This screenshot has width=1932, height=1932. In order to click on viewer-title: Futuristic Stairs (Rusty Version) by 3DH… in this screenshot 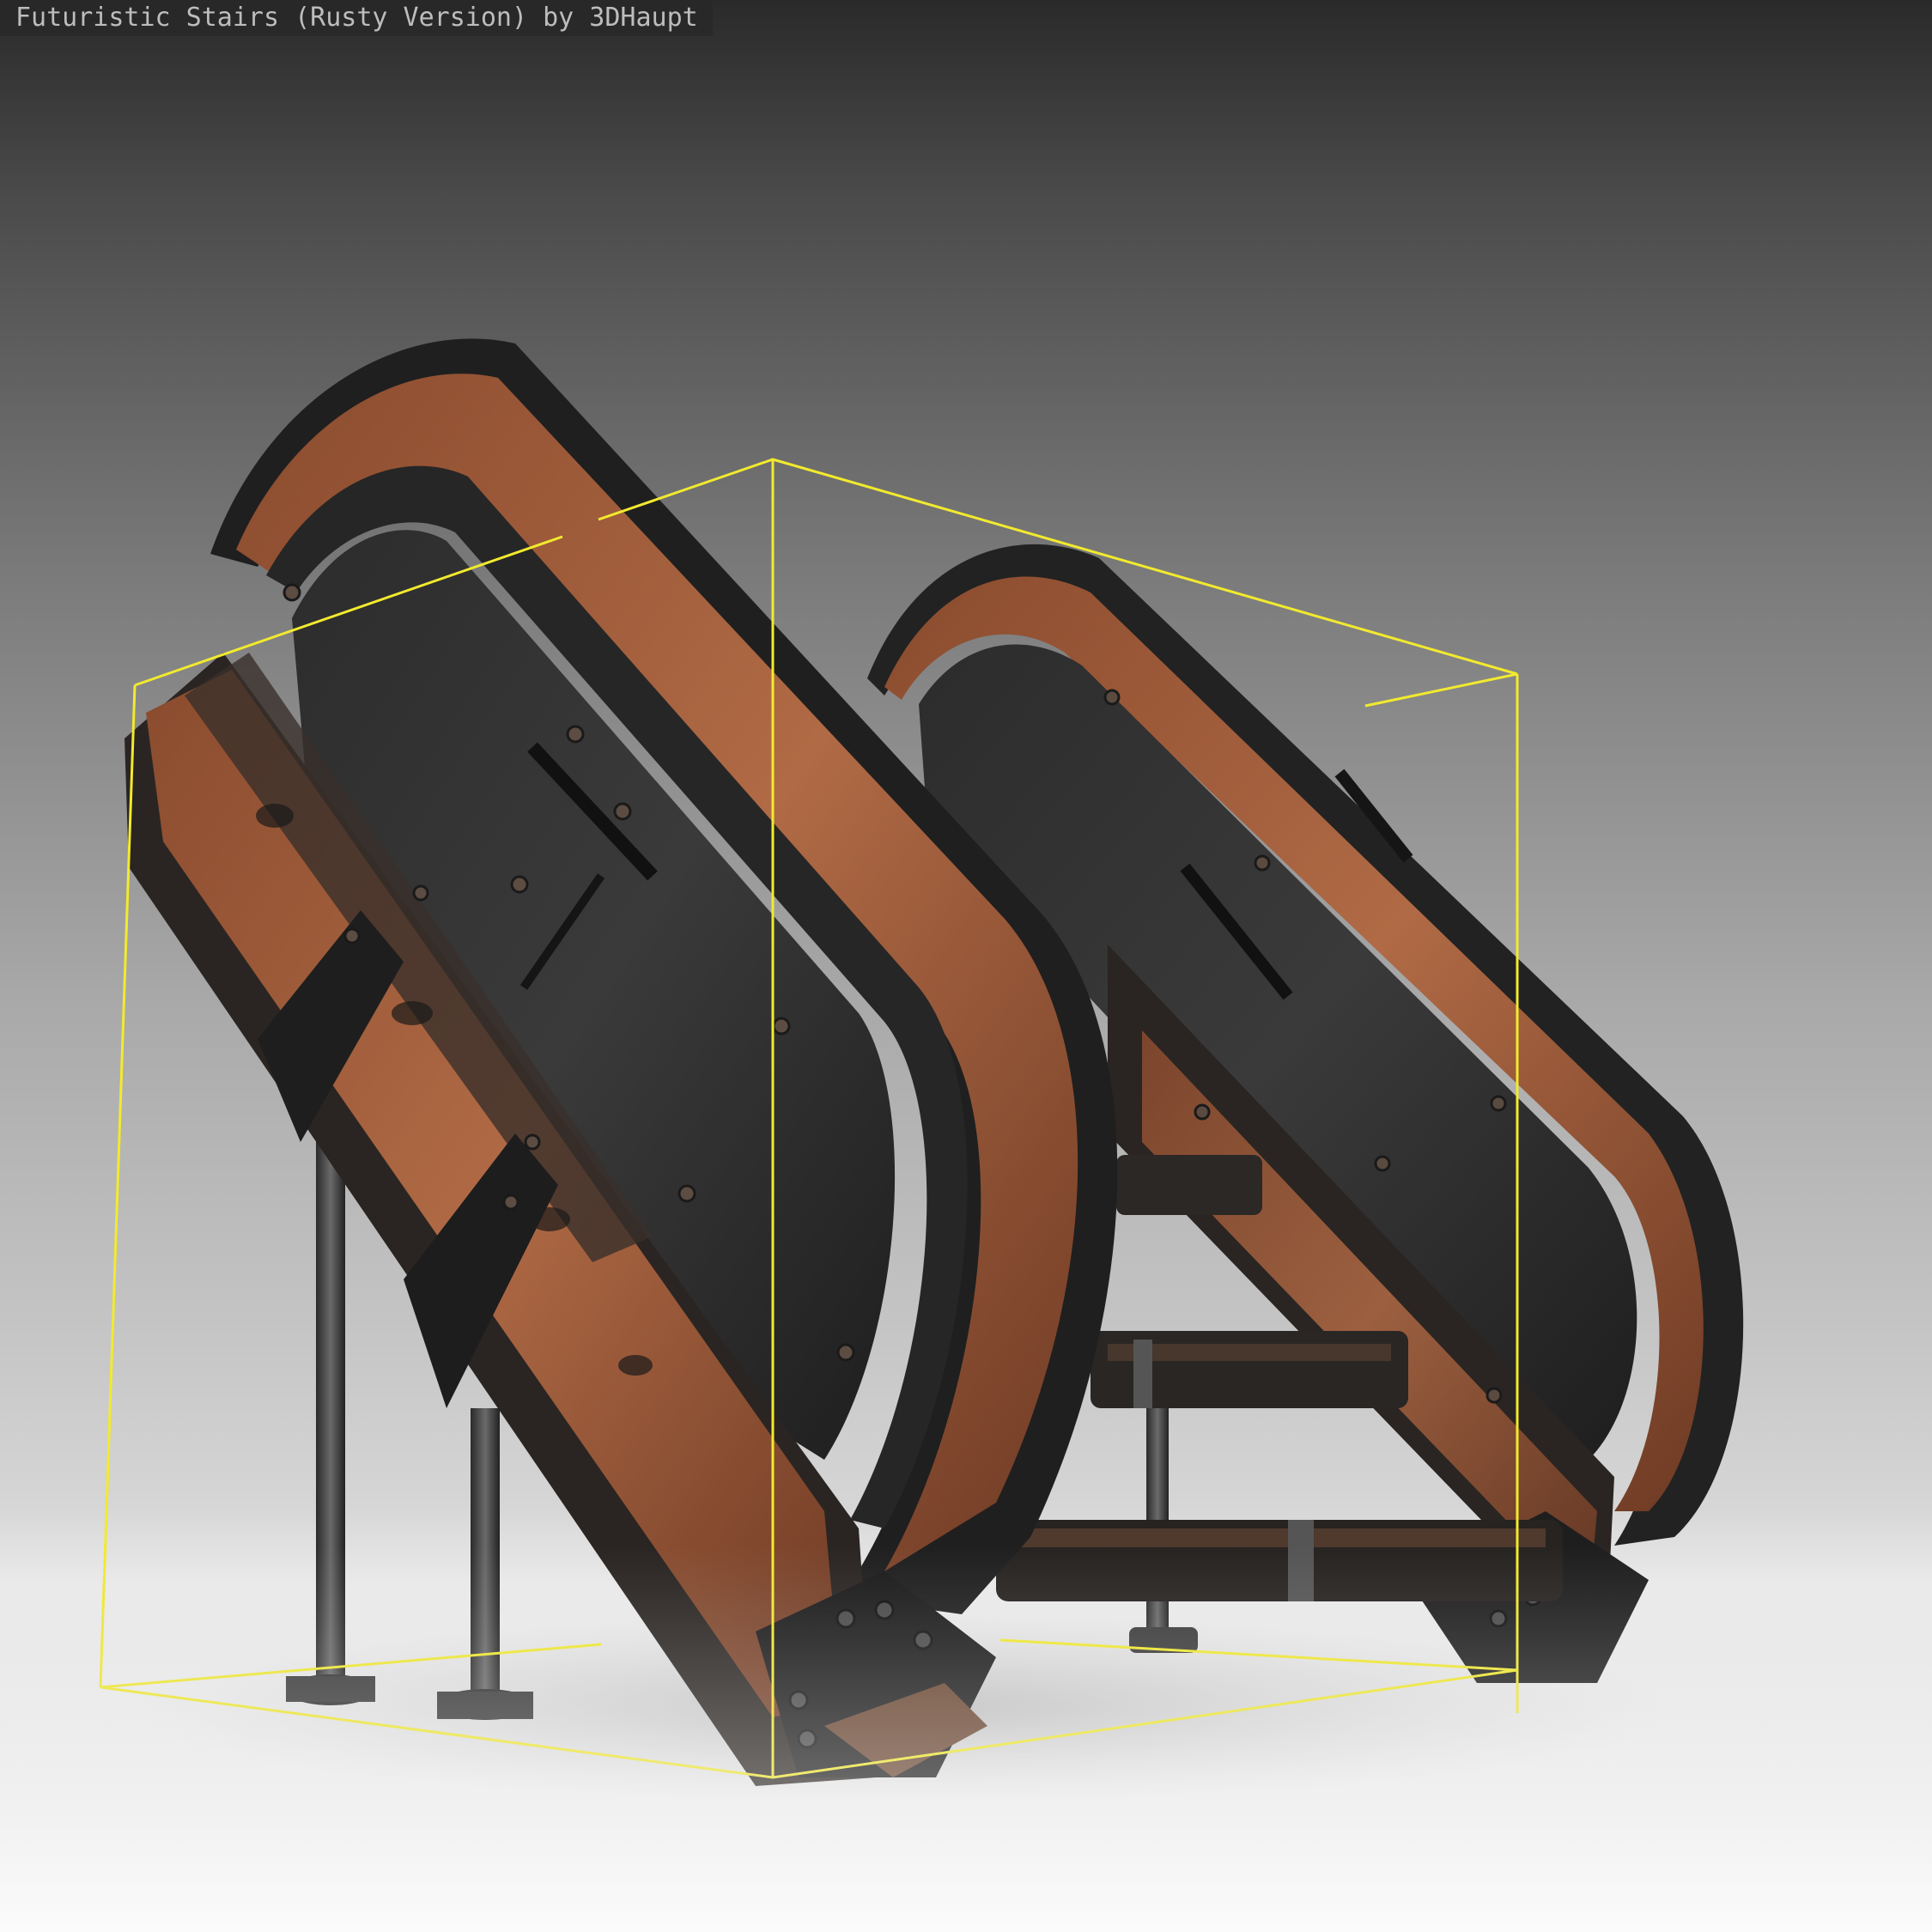, I will do `click(356, 18)`.